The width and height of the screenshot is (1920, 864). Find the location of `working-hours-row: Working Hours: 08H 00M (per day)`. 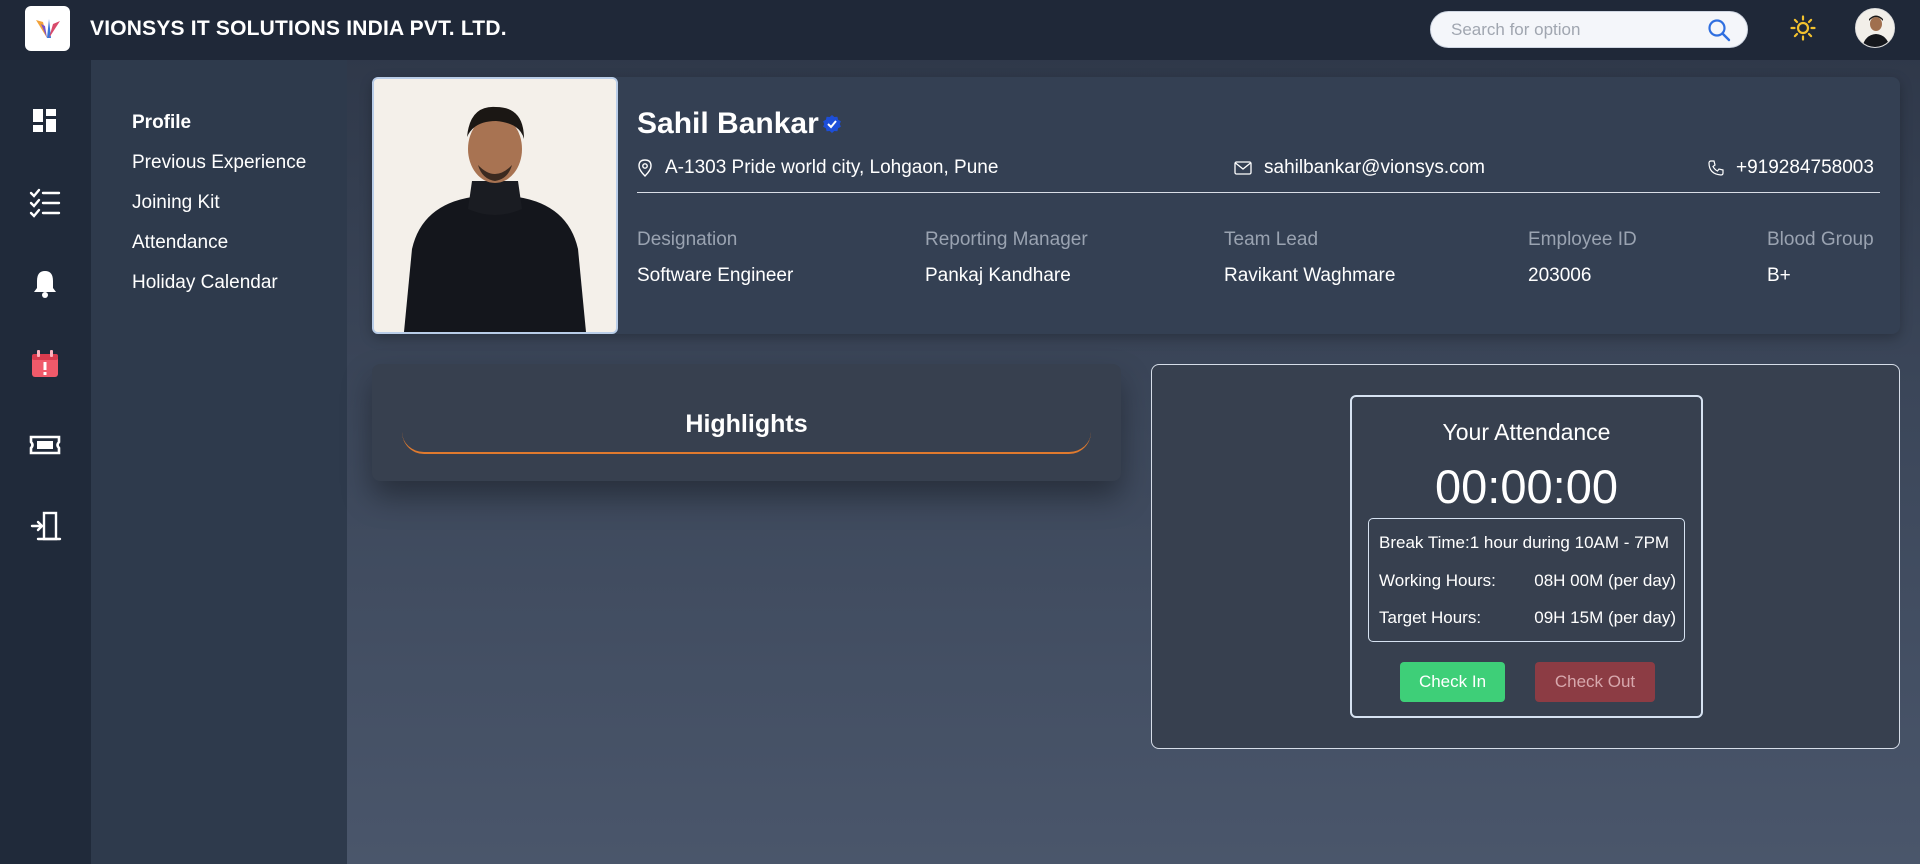

working-hours-row: Working Hours: 08H 00M (per day) is located at coordinates (1527, 581).